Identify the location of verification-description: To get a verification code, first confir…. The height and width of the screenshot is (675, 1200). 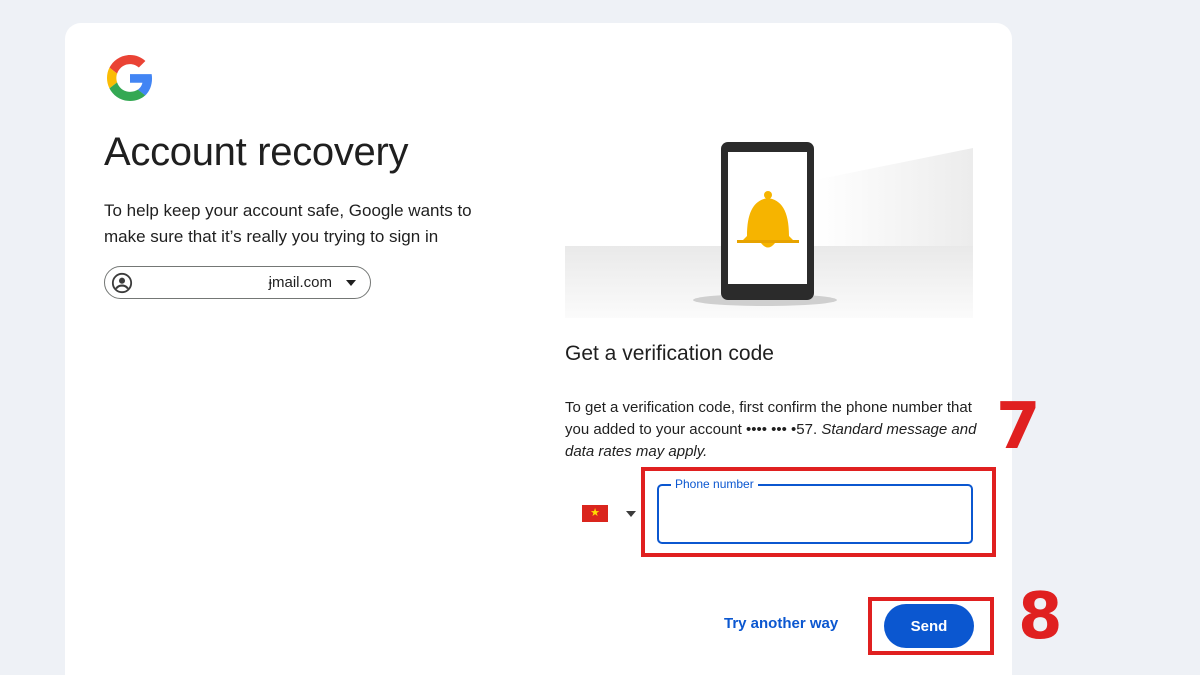
(775, 430).